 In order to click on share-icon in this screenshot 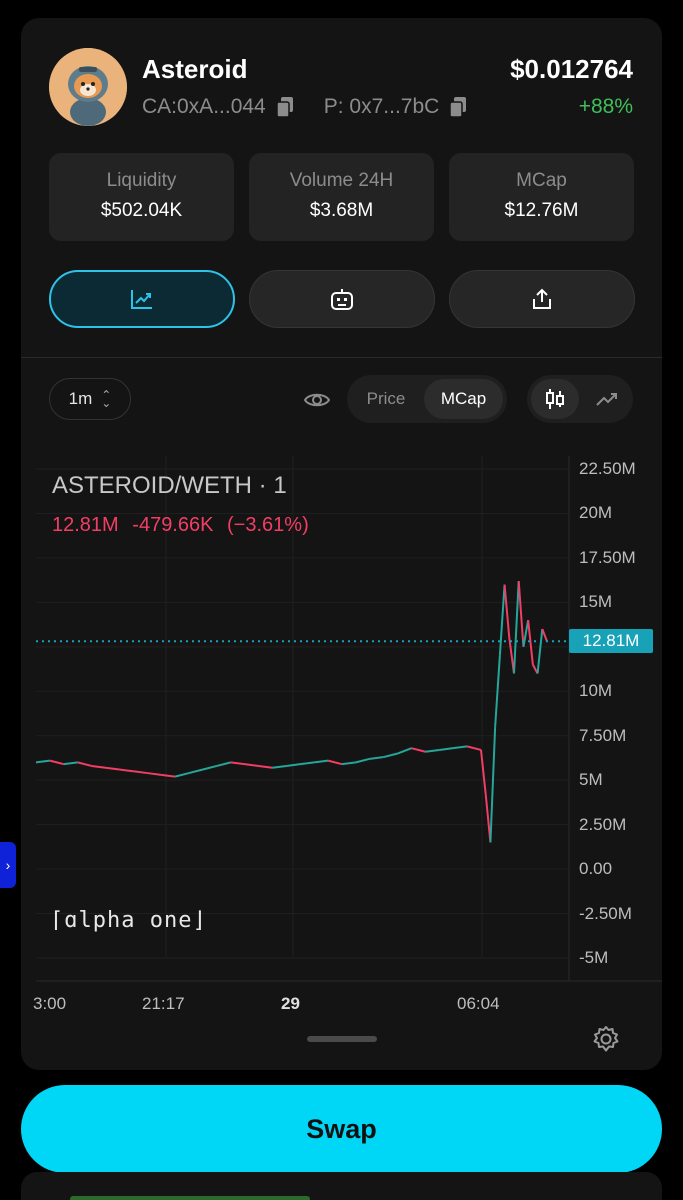, I will do `click(542, 298)`.